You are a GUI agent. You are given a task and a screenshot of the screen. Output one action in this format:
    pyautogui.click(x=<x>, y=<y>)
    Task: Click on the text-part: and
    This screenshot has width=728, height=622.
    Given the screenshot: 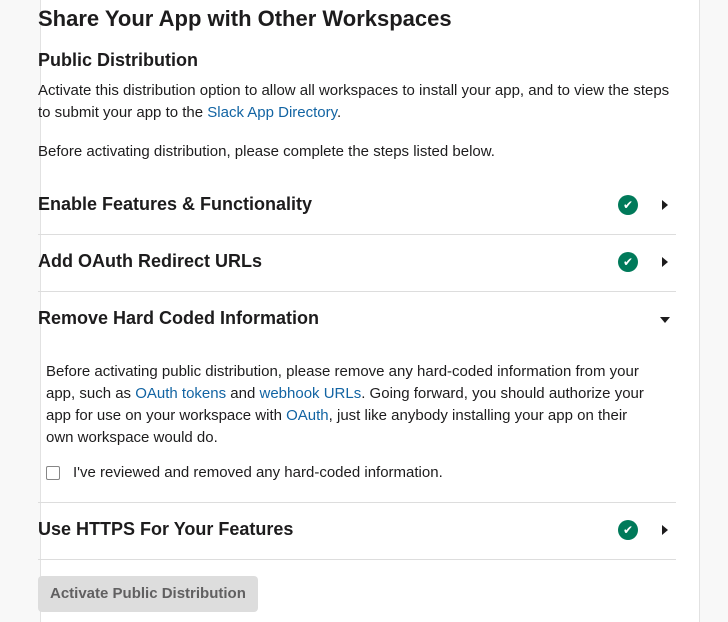 What is the action you would take?
    pyautogui.click(x=243, y=393)
    